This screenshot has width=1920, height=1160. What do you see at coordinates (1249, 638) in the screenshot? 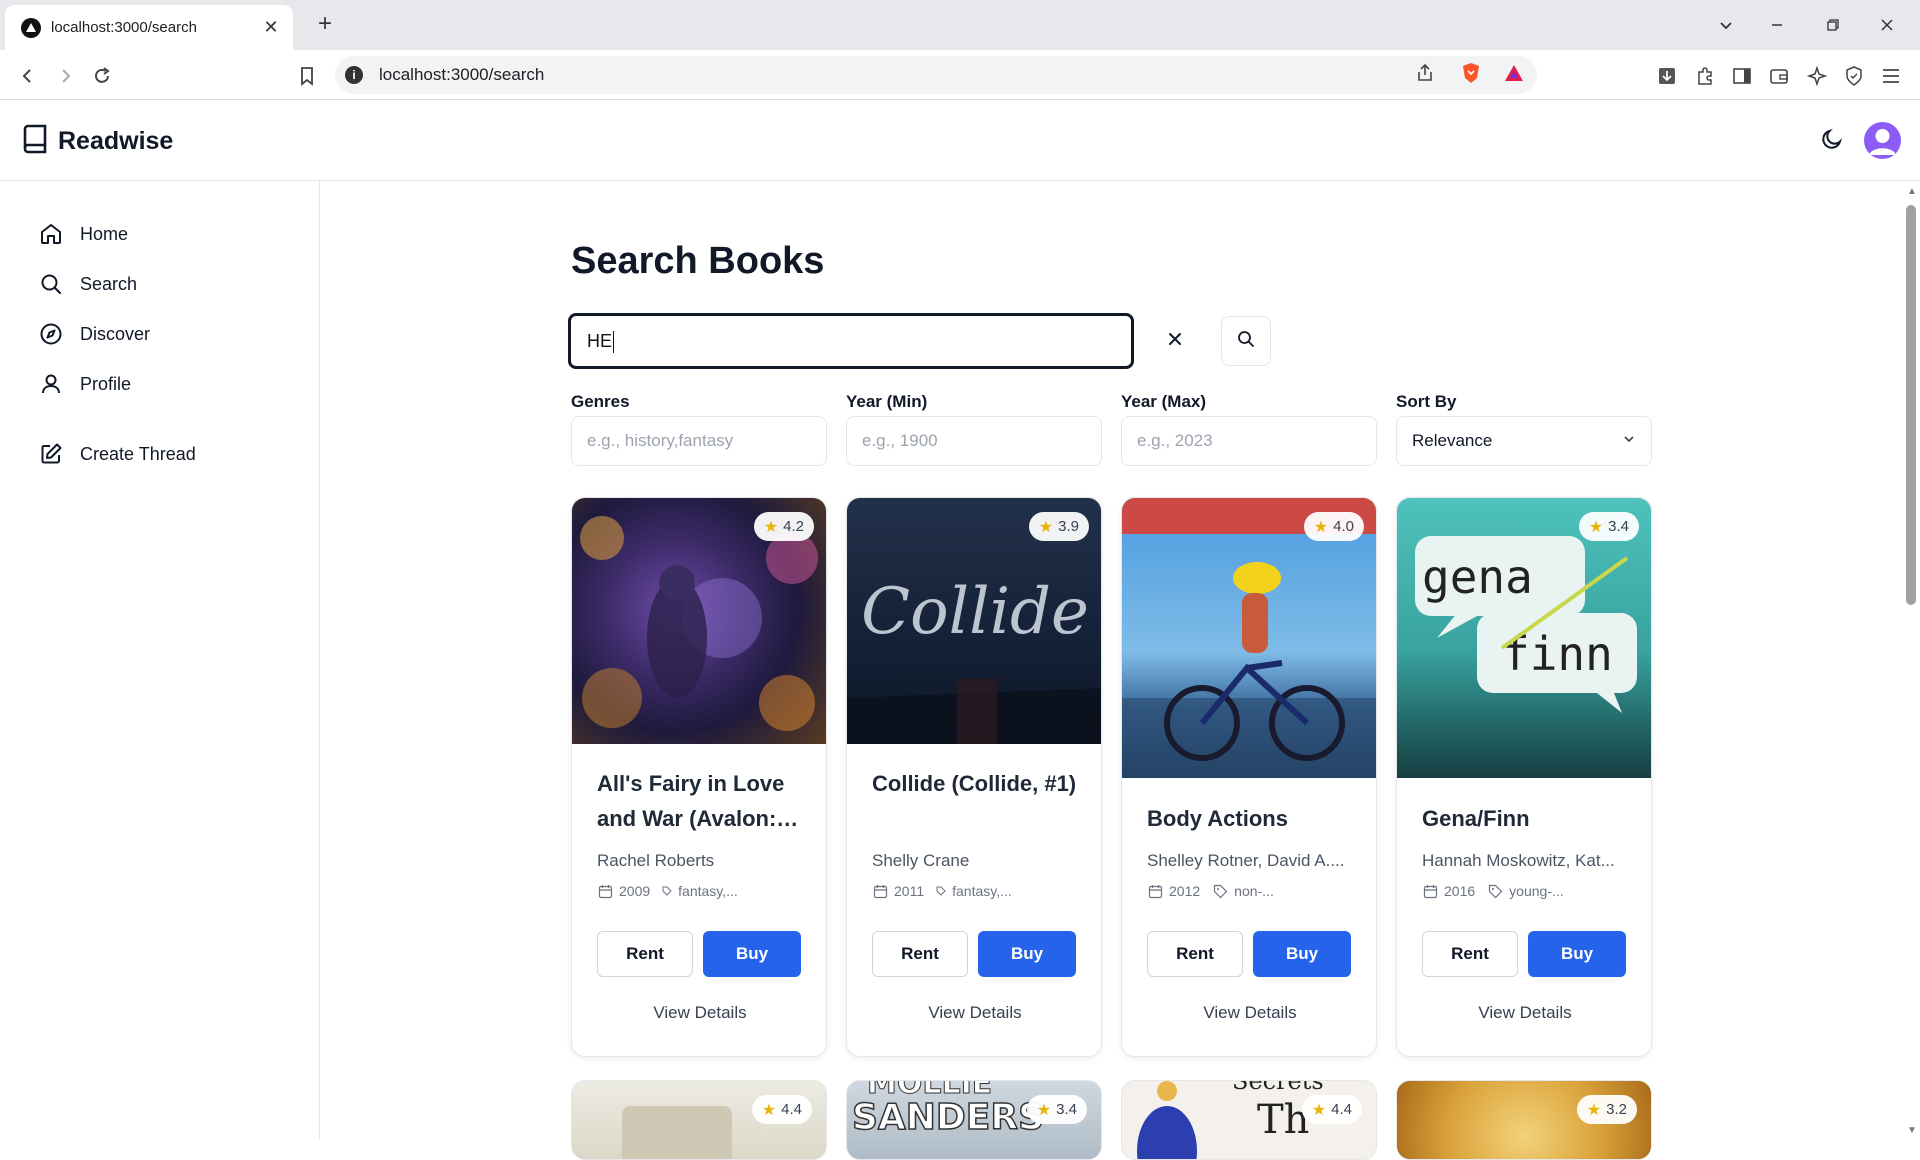
I see `book-cover-image: ★ 4.0` at bounding box center [1249, 638].